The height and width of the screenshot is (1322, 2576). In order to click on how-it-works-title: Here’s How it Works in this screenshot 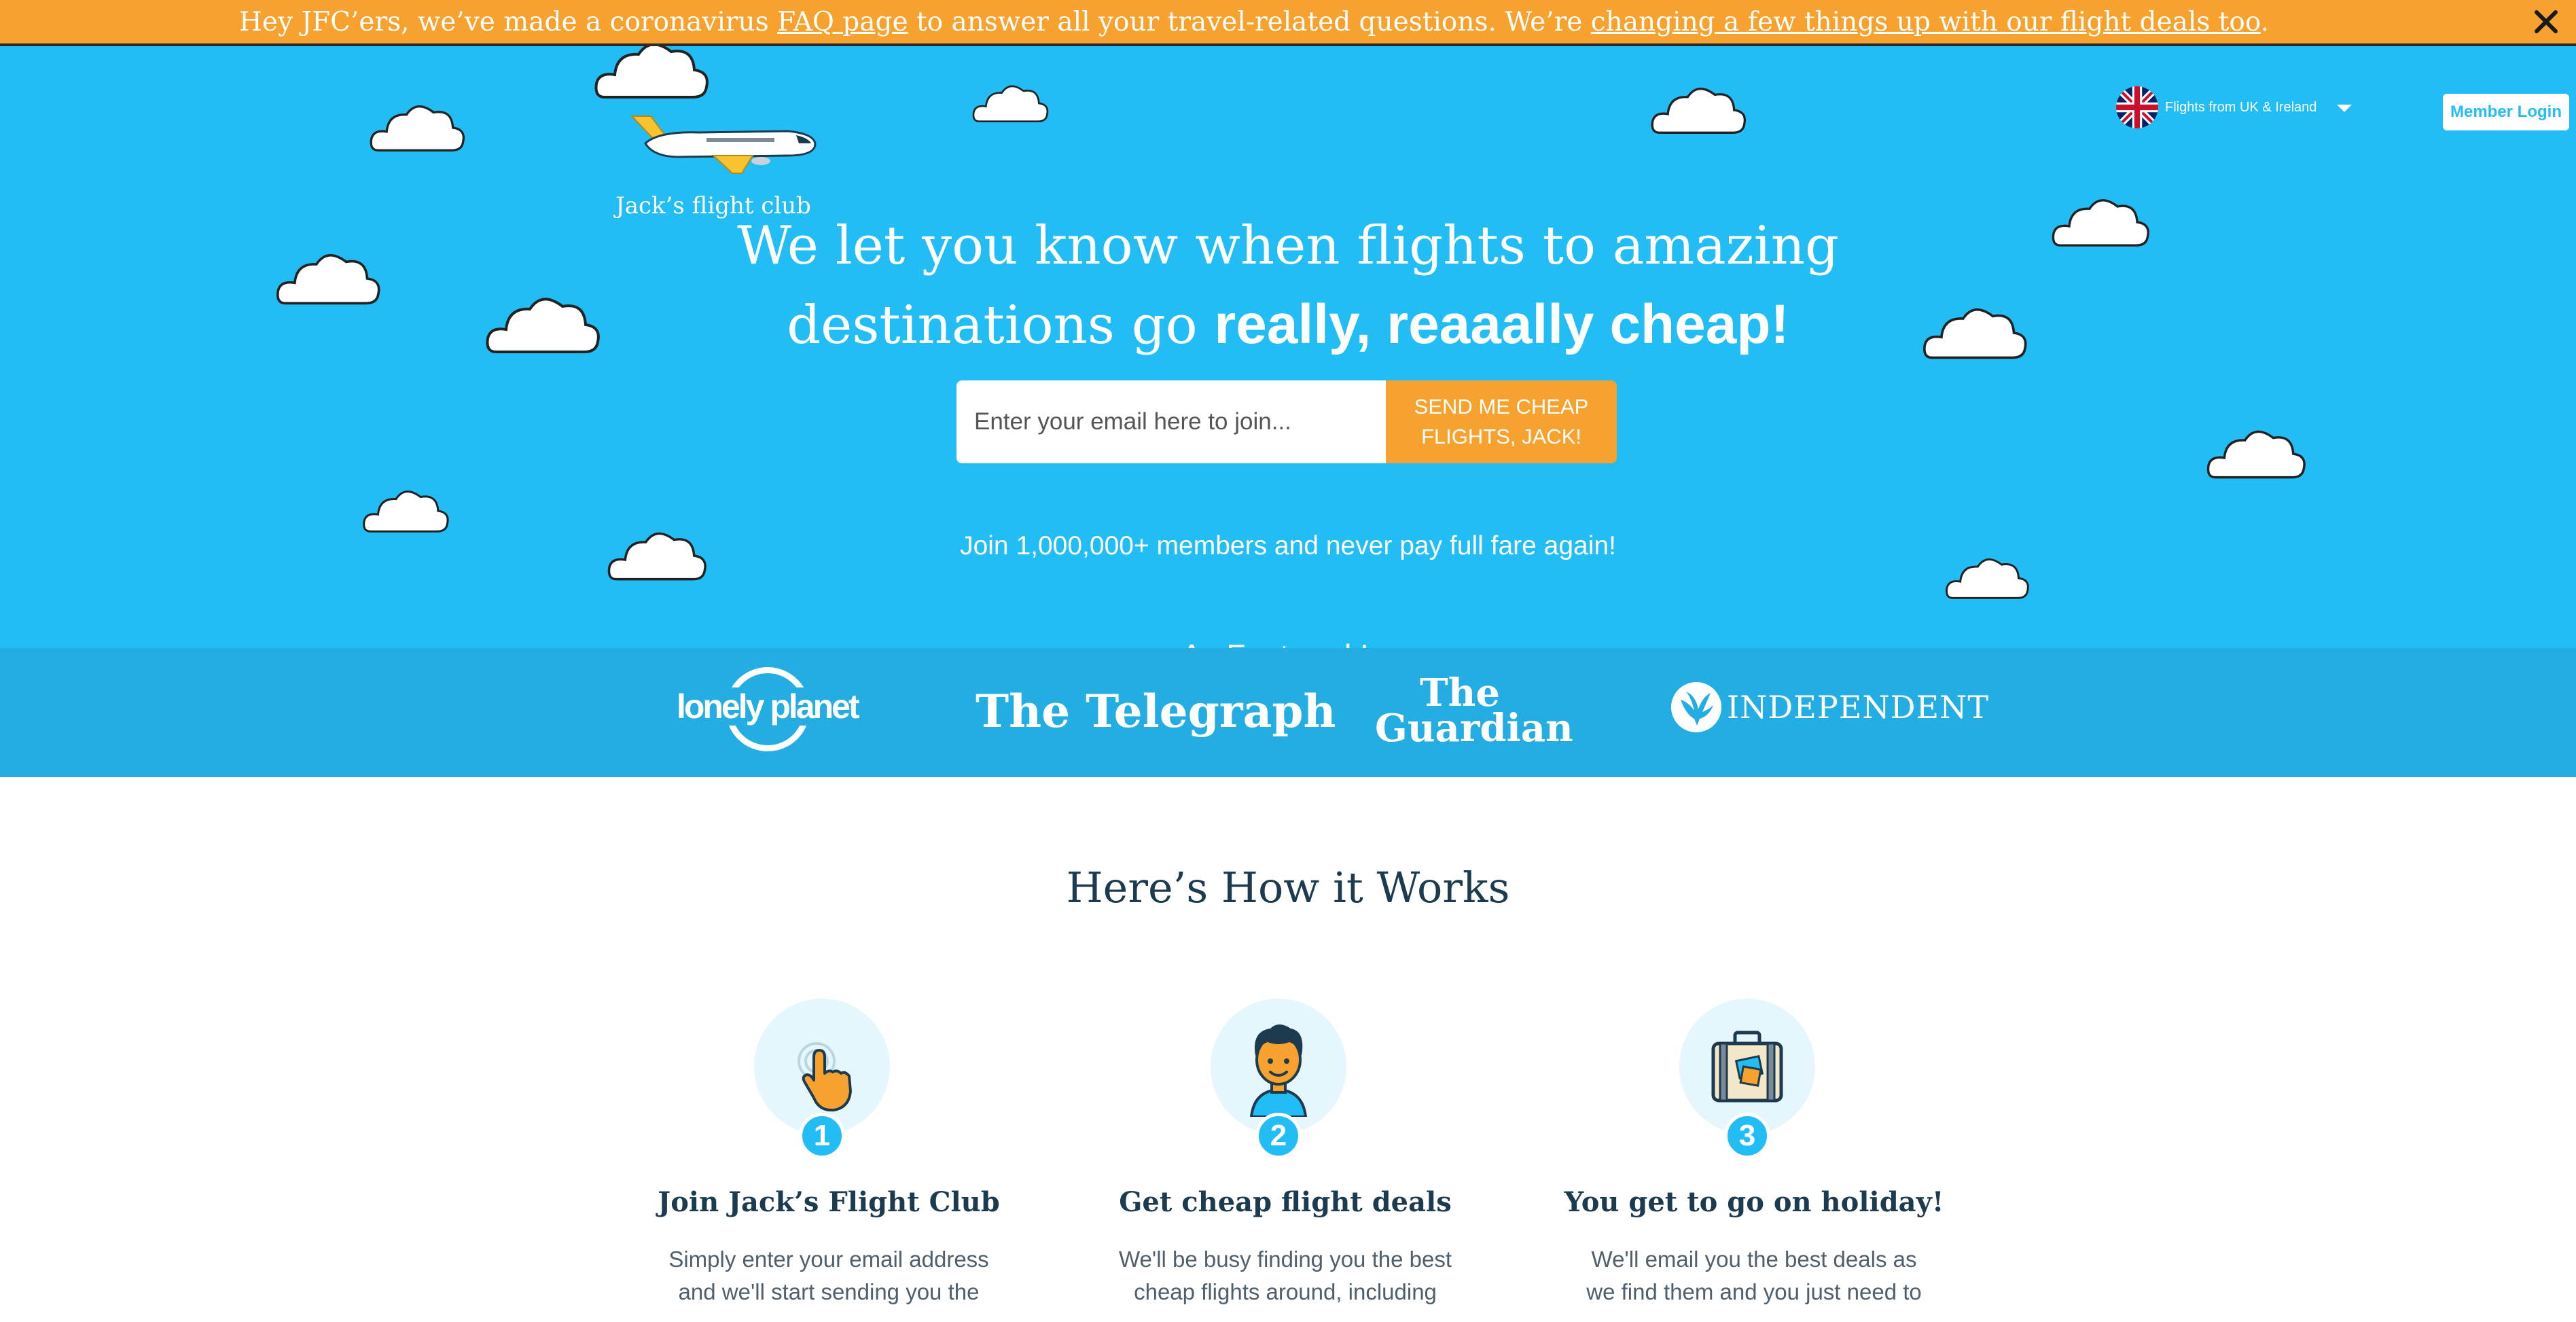, I will do `click(1288, 887)`.